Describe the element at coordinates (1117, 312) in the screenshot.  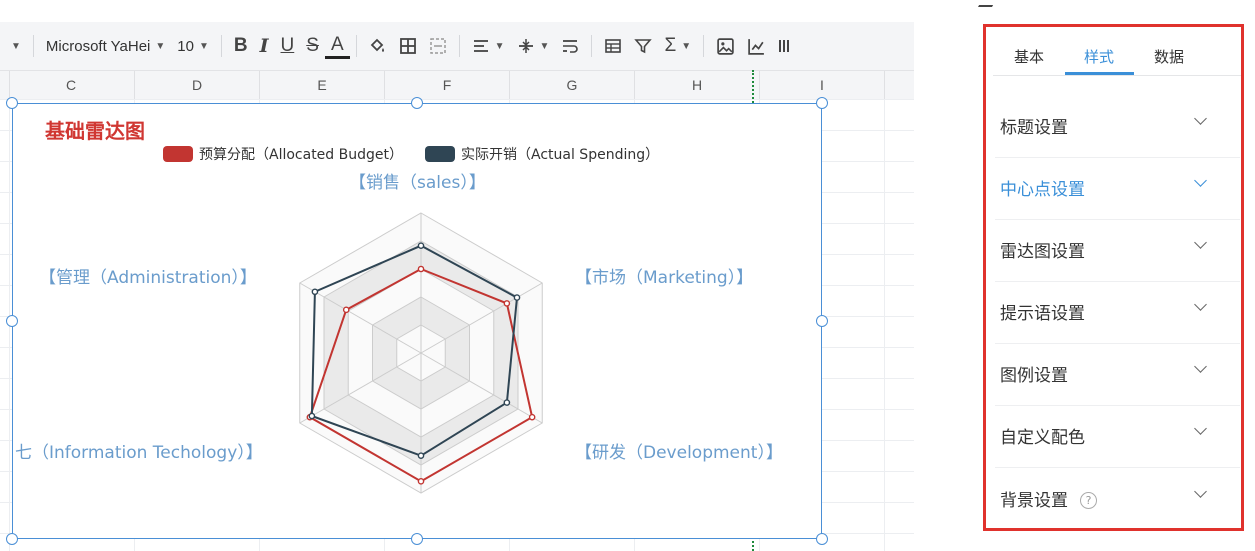
I see `section-tooltip-settings: 提示语设置` at that location.